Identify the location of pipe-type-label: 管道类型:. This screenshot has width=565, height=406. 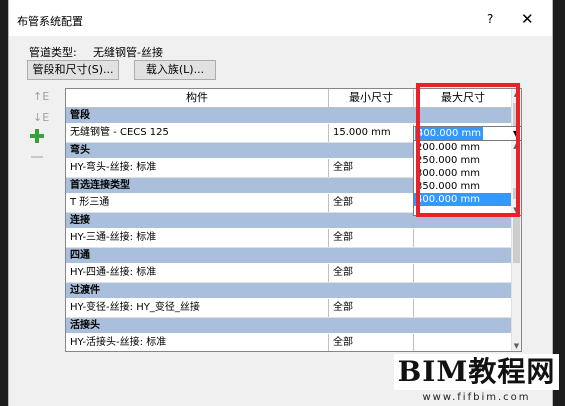
(53, 52).